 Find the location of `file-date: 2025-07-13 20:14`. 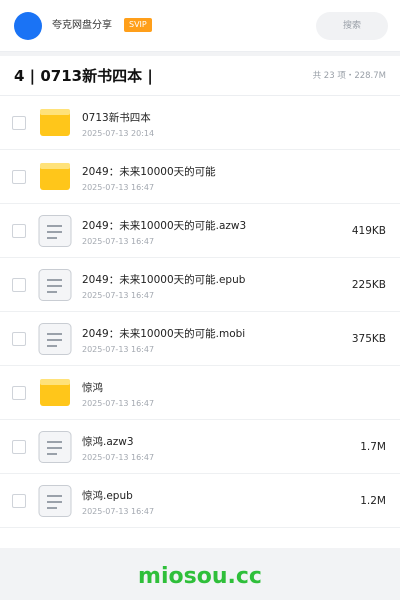

file-date: 2025-07-13 20:14 is located at coordinates (118, 133).